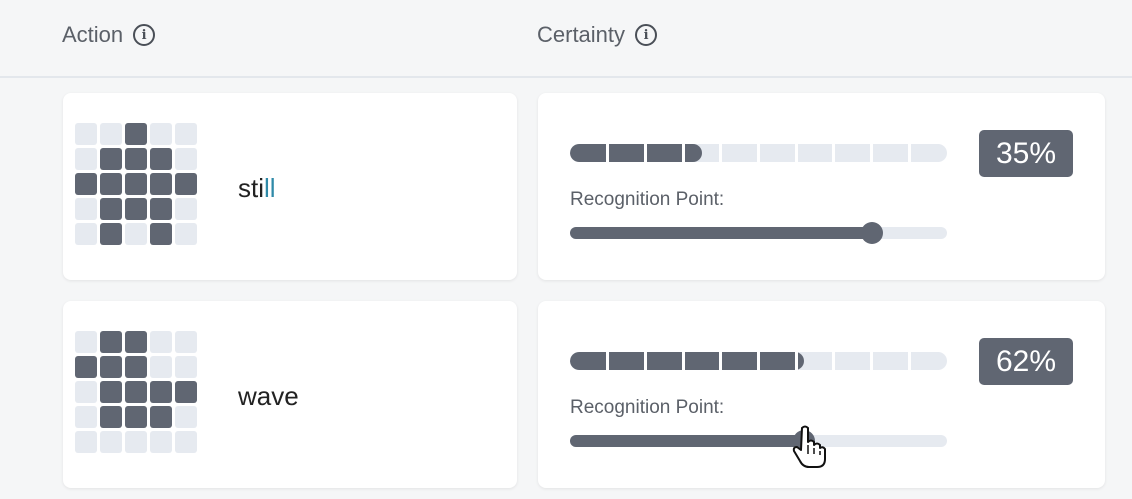 The height and width of the screenshot is (499, 1132). Describe the element at coordinates (1026, 361) in the screenshot. I see `certainty-percent-badge: 62%` at that location.